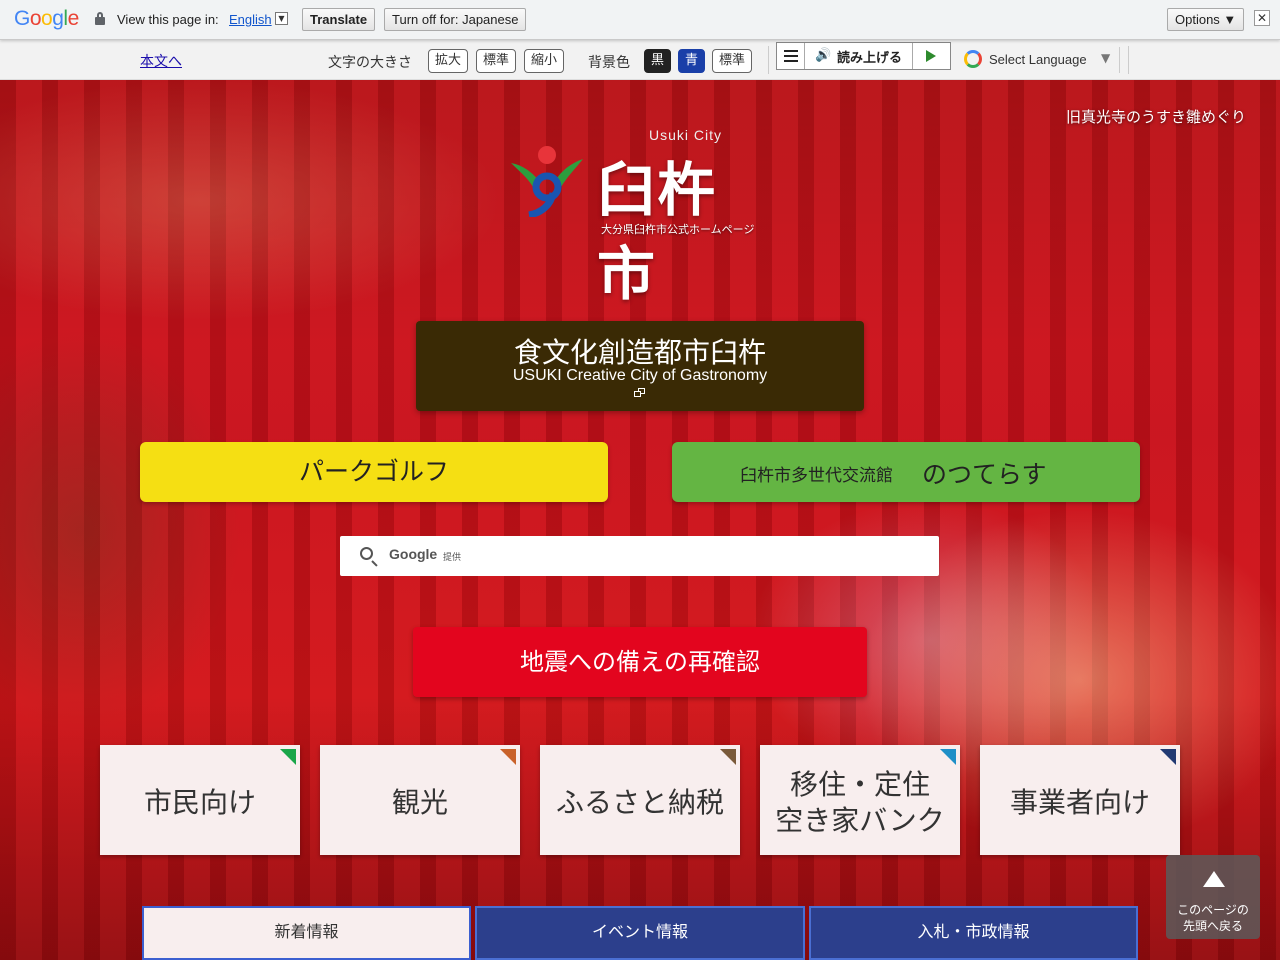 The height and width of the screenshot is (960, 1280). Describe the element at coordinates (640, 662) in the screenshot. I see `earthquake-preparedness-button: 地震への備えの再確認` at that location.